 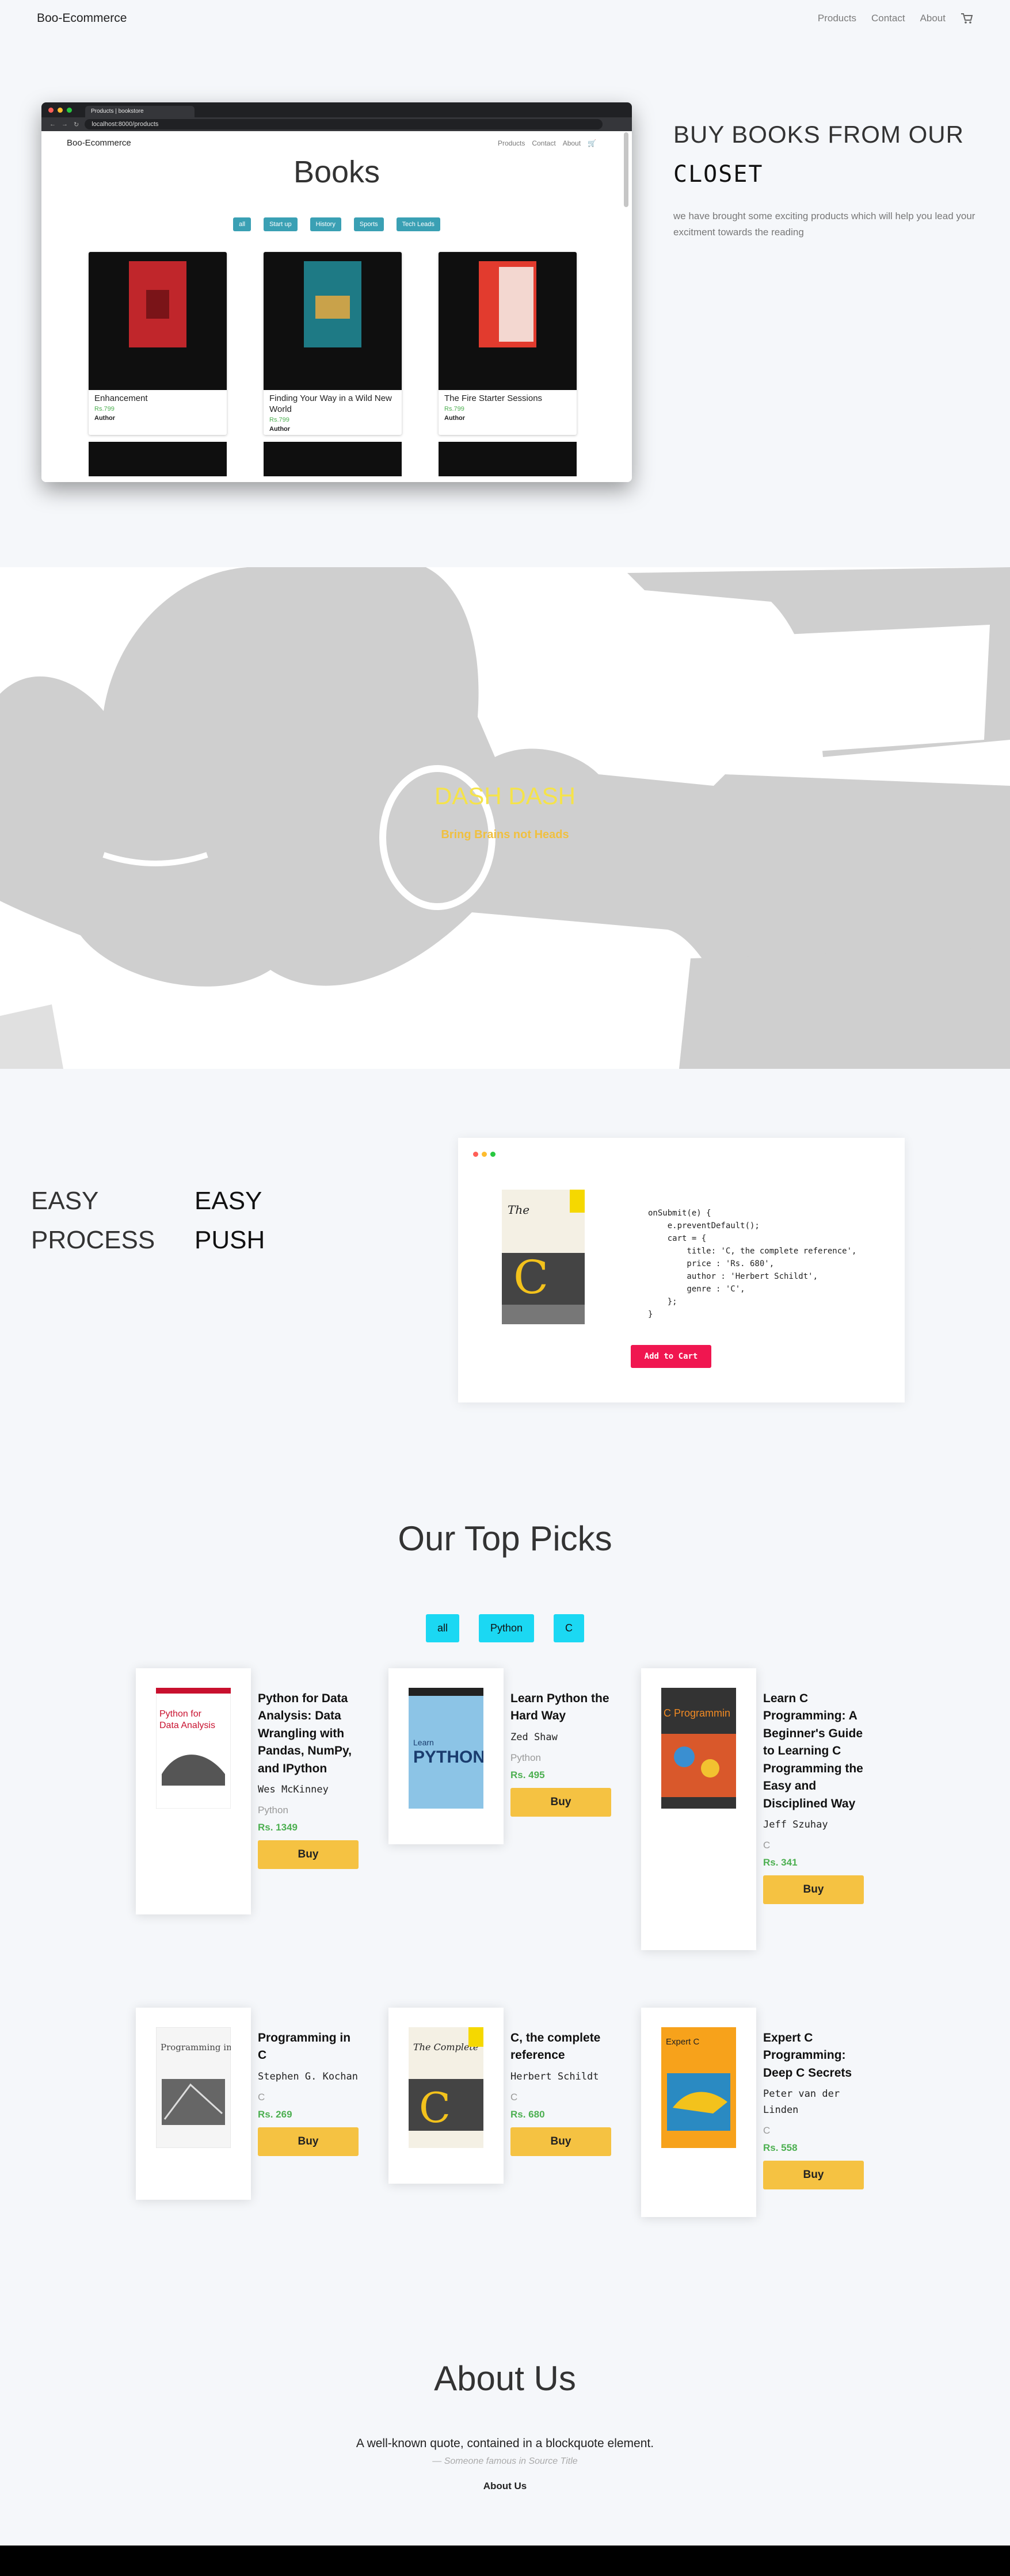 I want to click on about-title: About Us, so click(x=505, y=2378).